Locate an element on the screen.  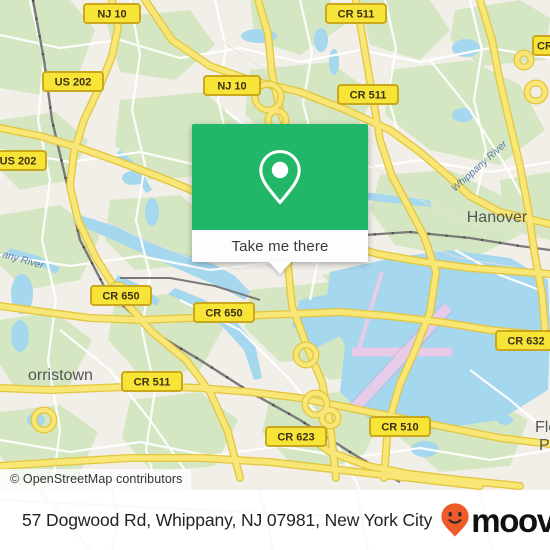
take-me-there-button: Take me there is located at coordinates (280, 246).